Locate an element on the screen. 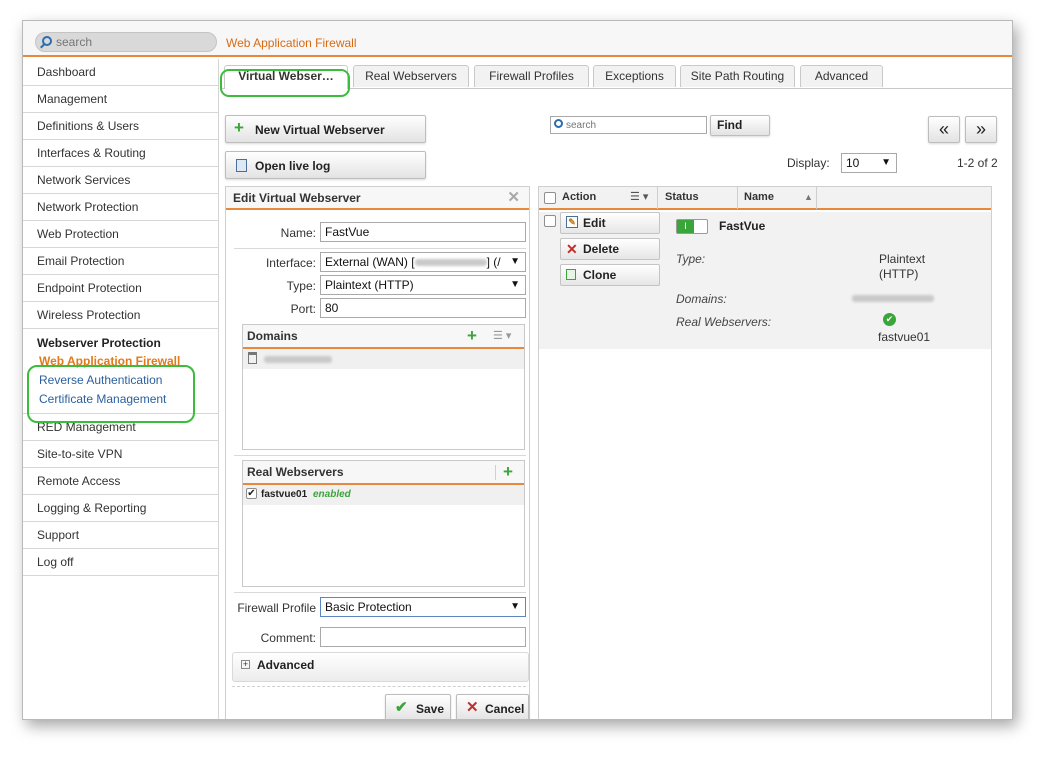 The image size is (1056, 763). comment-label: Comment: is located at coordinates (288, 638).